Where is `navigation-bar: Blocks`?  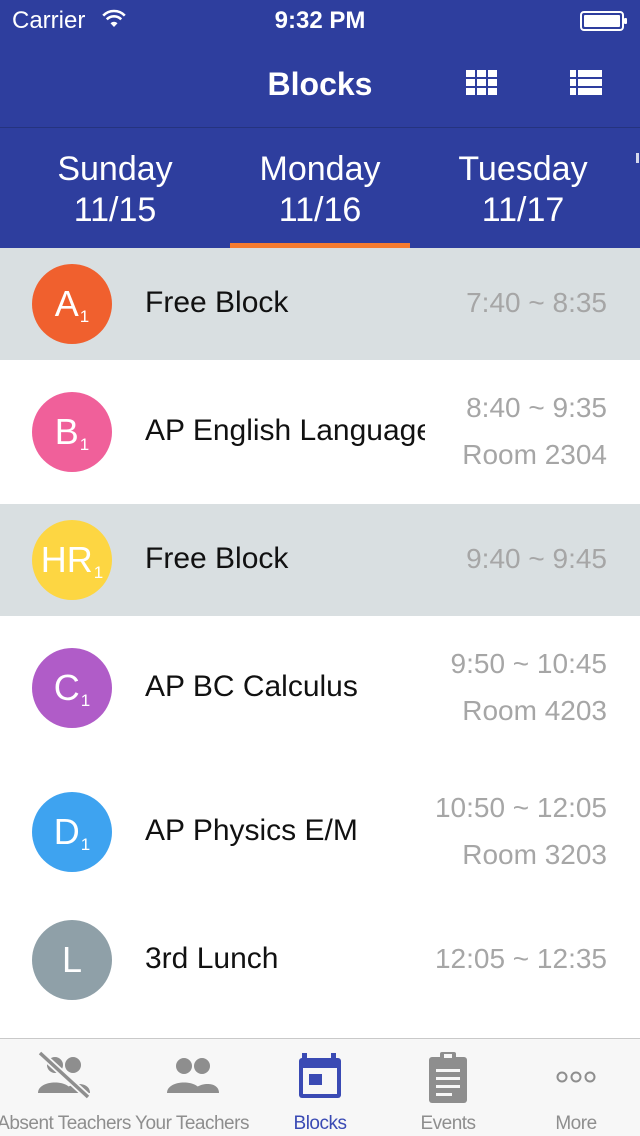
navigation-bar: Blocks is located at coordinates (320, 84).